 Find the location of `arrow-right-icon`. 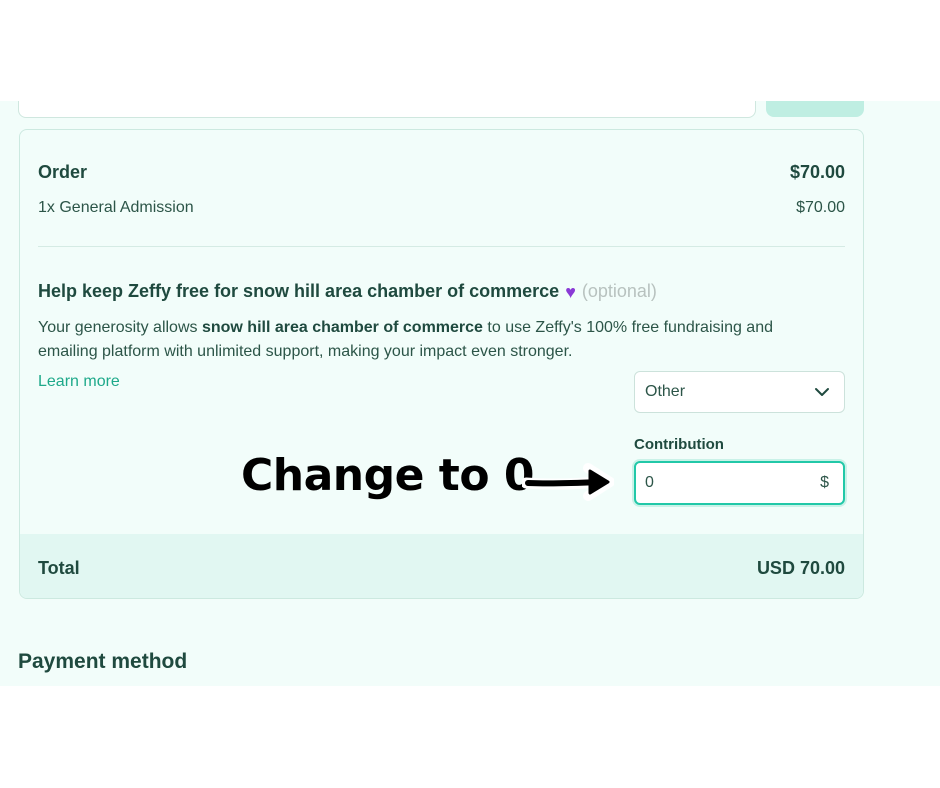

arrow-right-icon is located at coordinates (568, 482).